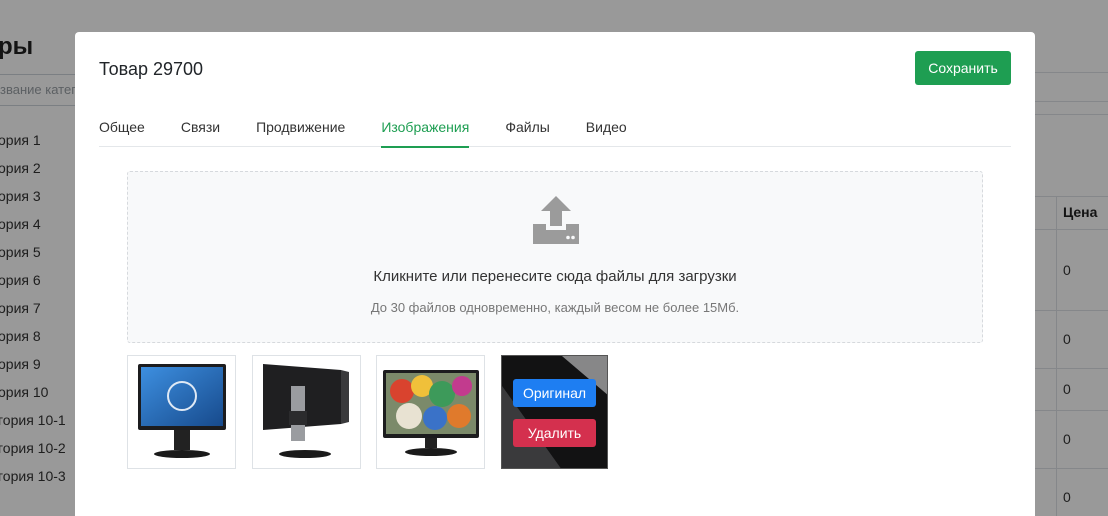 This screenshot has height=516, width=1108. I want to click on upload-icon, so click(556, 220).